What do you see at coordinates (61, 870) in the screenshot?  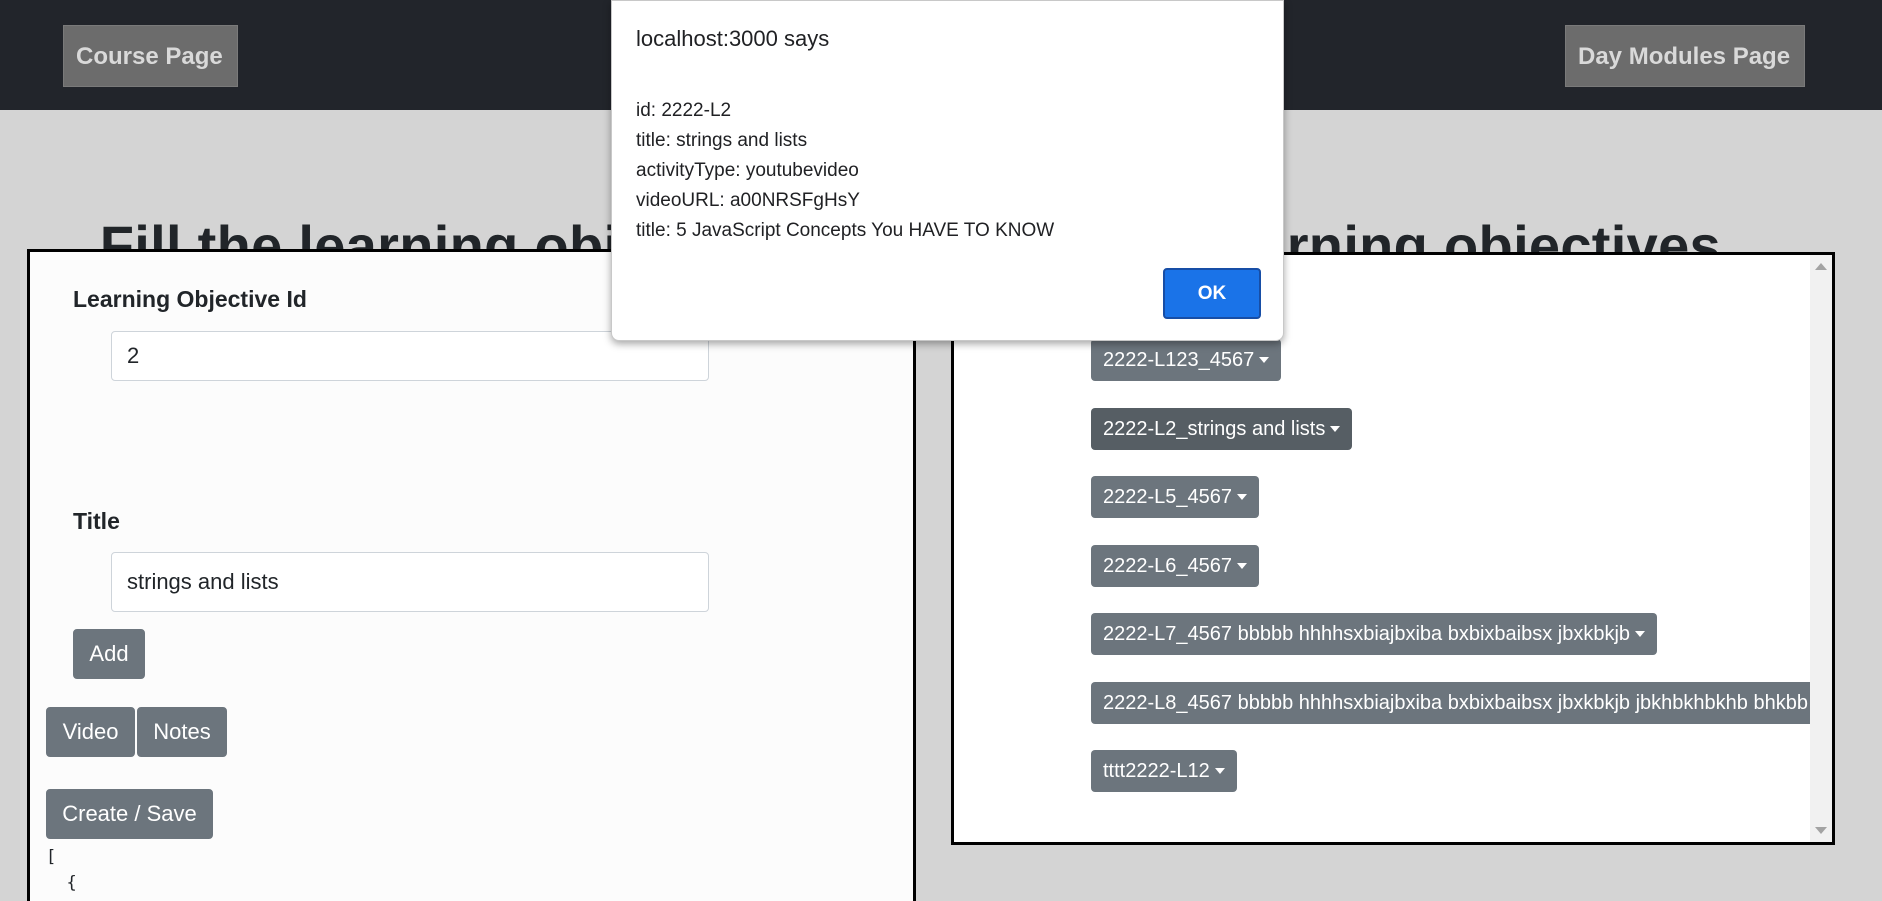 I see `json-preview: [ {` at bounding box center [61, 870].